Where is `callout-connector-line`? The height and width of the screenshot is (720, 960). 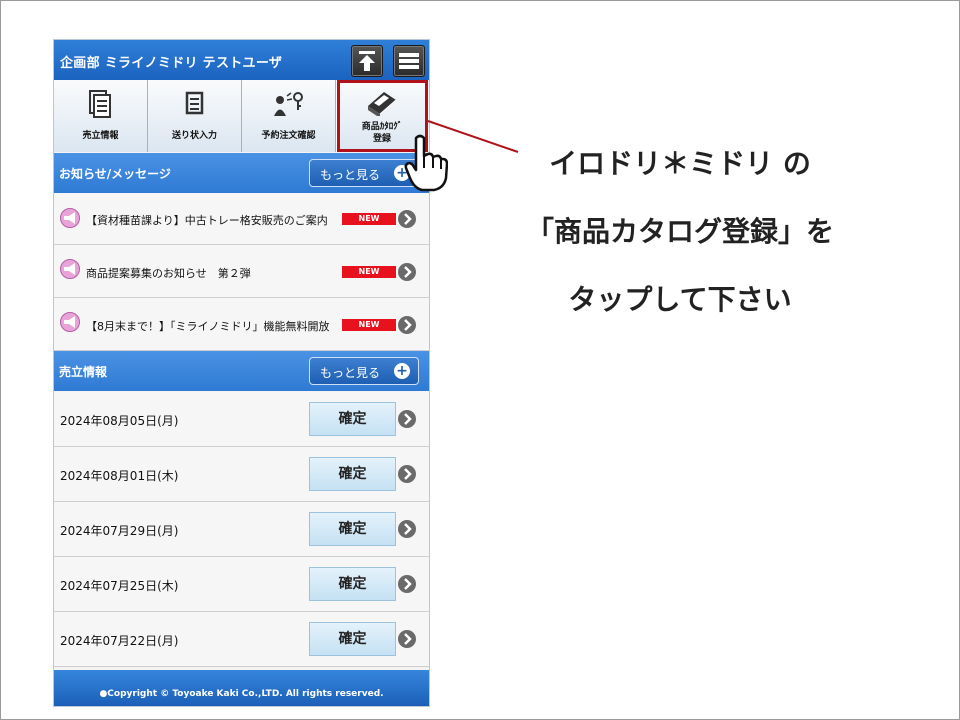
callout-connector-line is located at coordinates (473, 136).